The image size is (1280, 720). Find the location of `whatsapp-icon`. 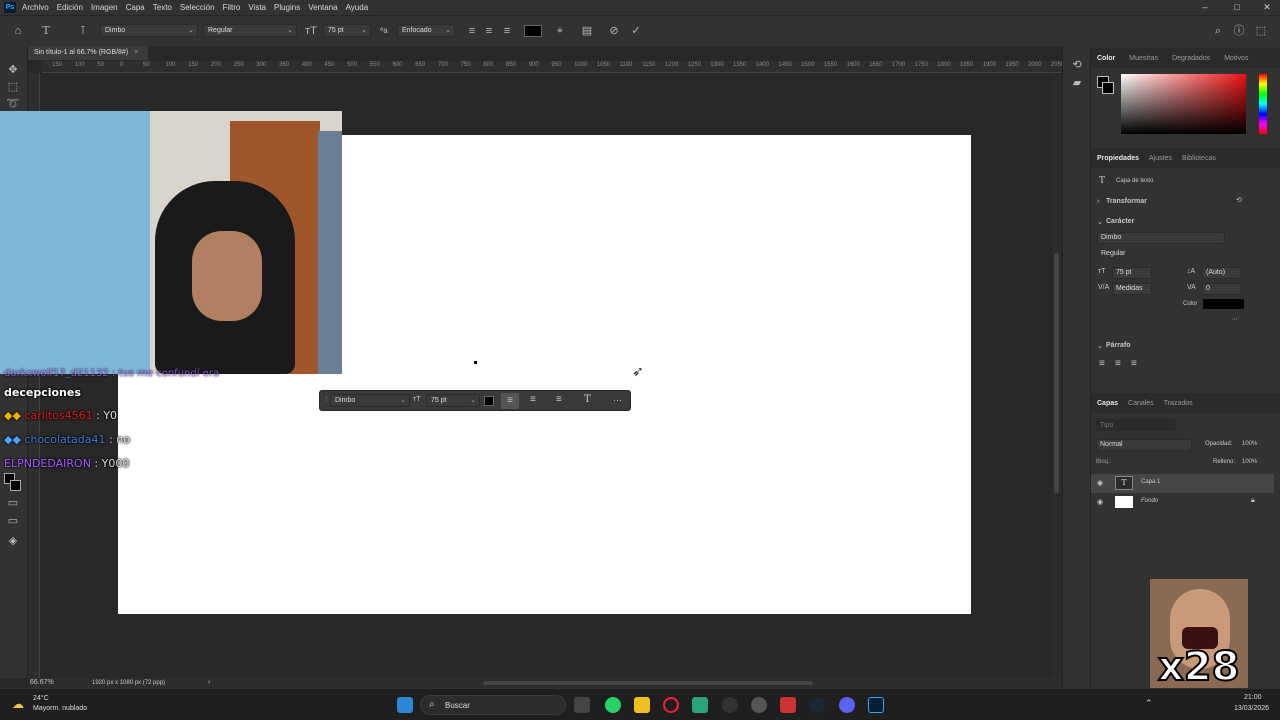

whatsapp-icon is located at coordinates (613, 705).